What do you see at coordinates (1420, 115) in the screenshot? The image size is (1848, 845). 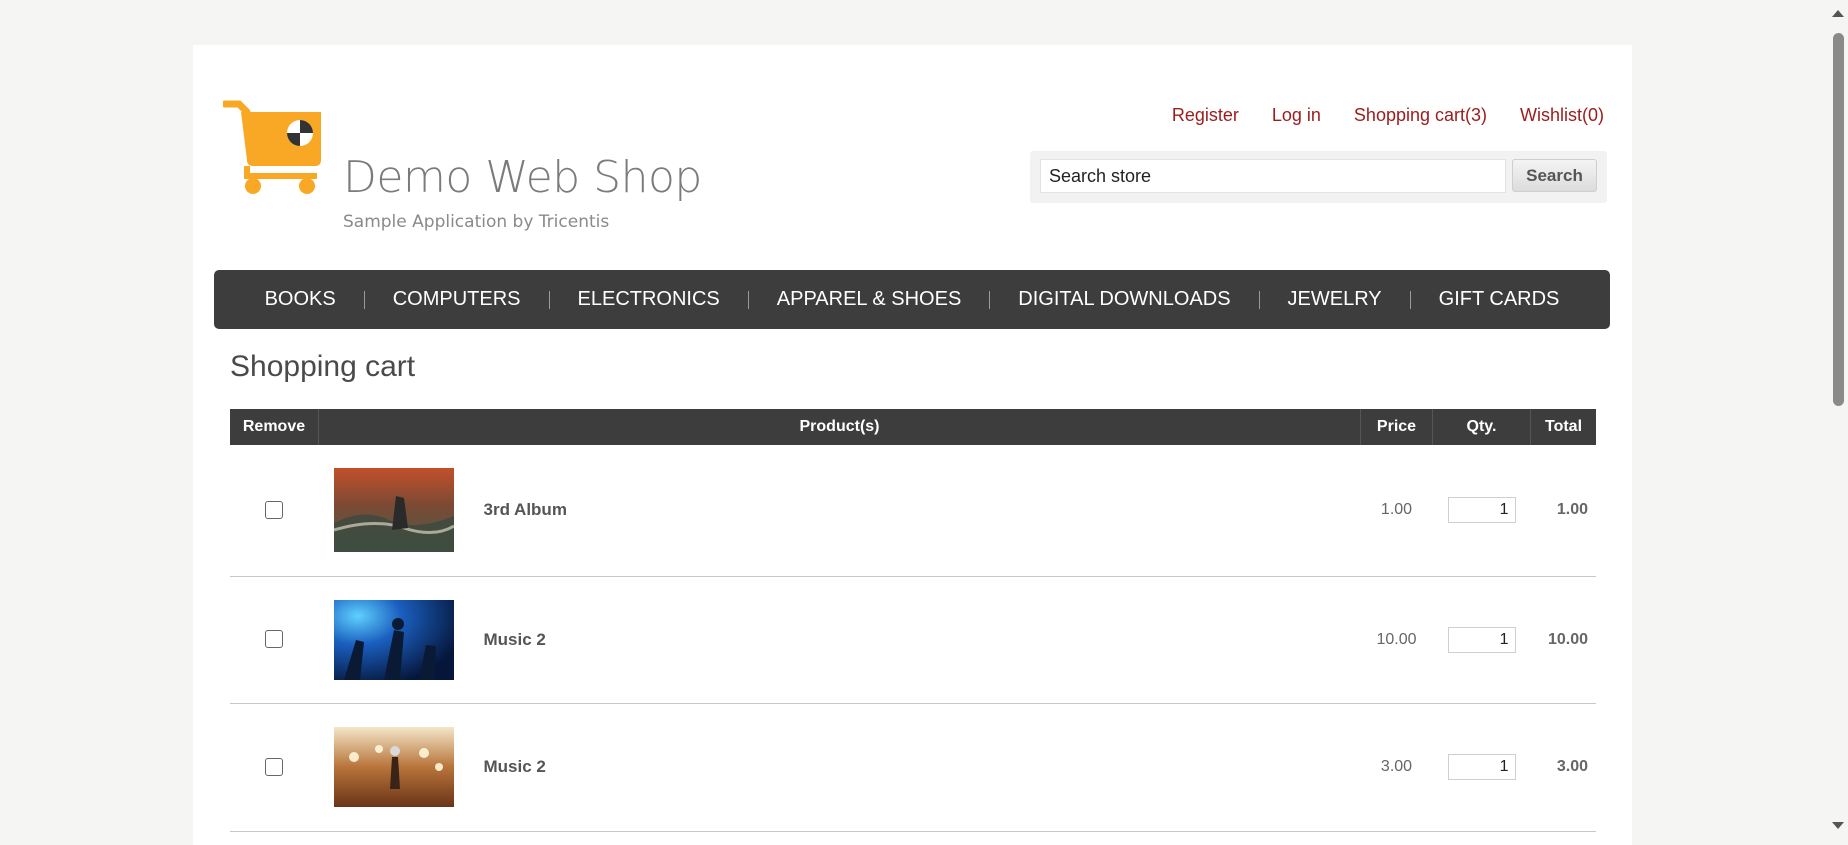 I see `shopping-cart-link: Shopping cart(3)` at bounding box center [1420, 115].